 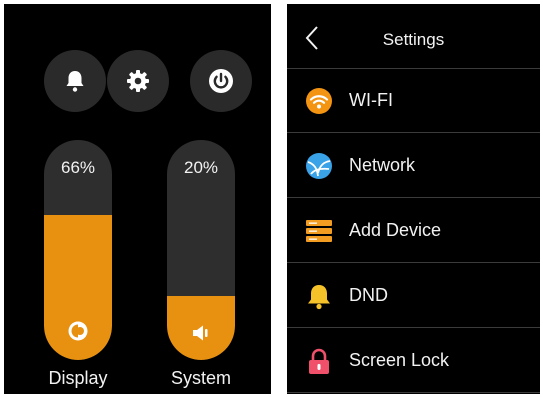 What do you see at coordinates (78, 378) in the screenshot?
I see `slider-label: Display` at bounding box center [78, 378].